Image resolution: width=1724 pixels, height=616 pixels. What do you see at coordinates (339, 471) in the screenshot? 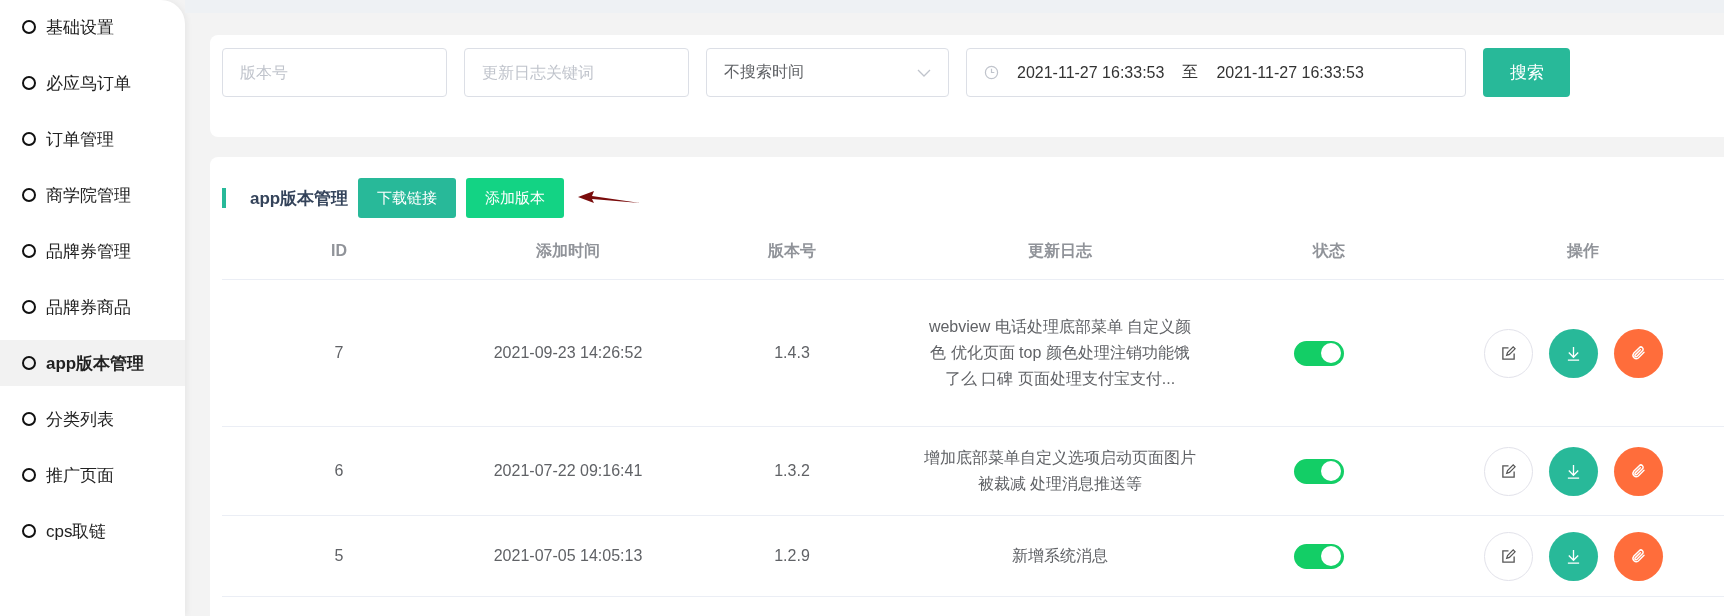
I see `table-cell-text: 6` at bounding box center [339, 471].